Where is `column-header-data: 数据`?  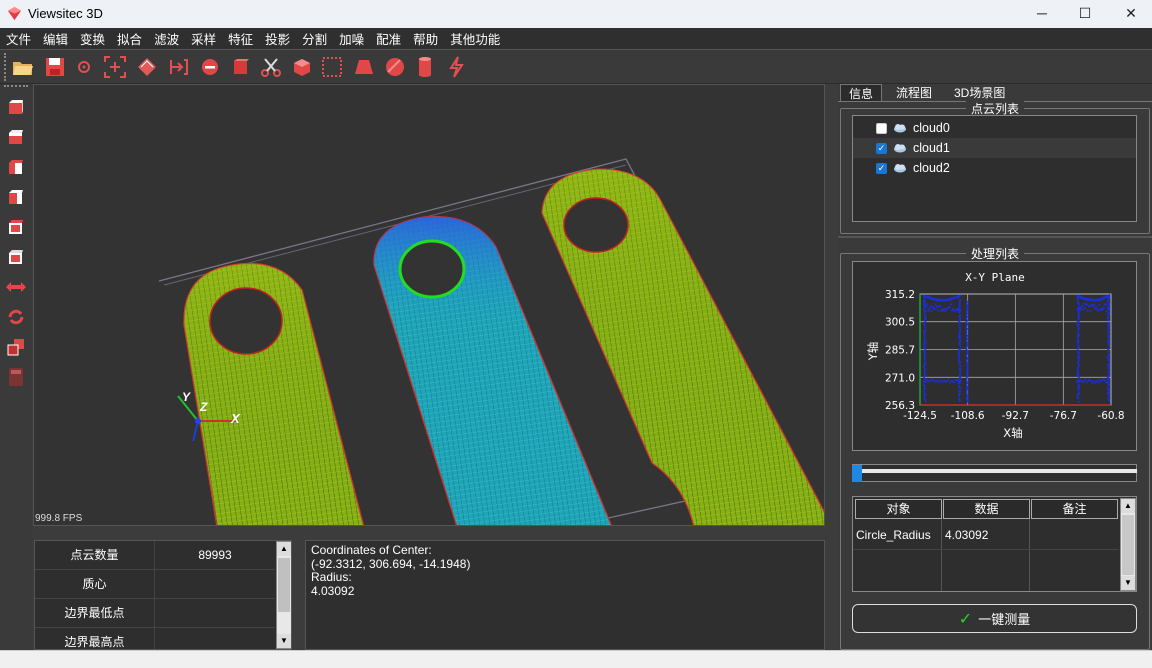
column-header-data: 数据 is located at coordinates (986, 509).